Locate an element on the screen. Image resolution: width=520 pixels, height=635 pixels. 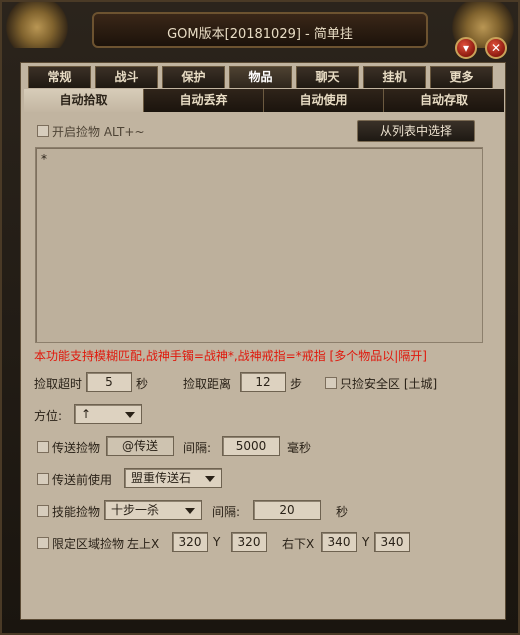
tab-chat: 聊天 is located at coordinates (327, 77).